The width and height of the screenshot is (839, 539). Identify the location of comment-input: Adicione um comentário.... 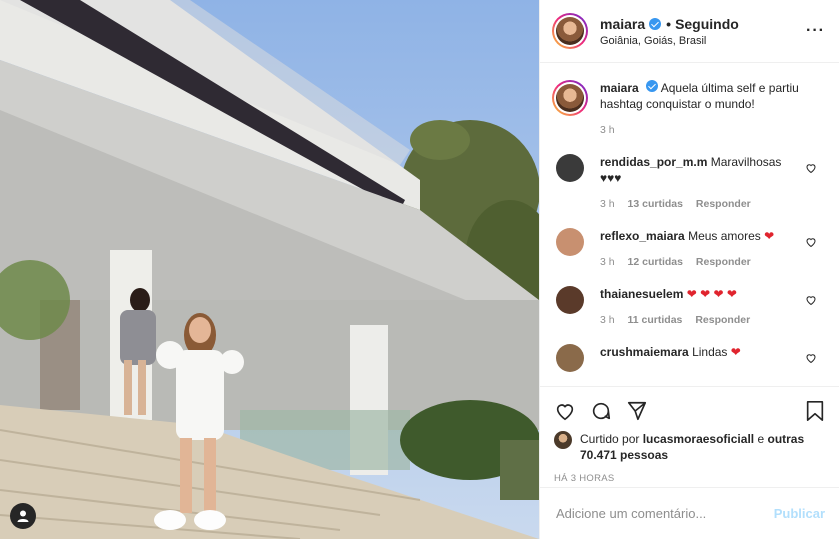
(665, 513).